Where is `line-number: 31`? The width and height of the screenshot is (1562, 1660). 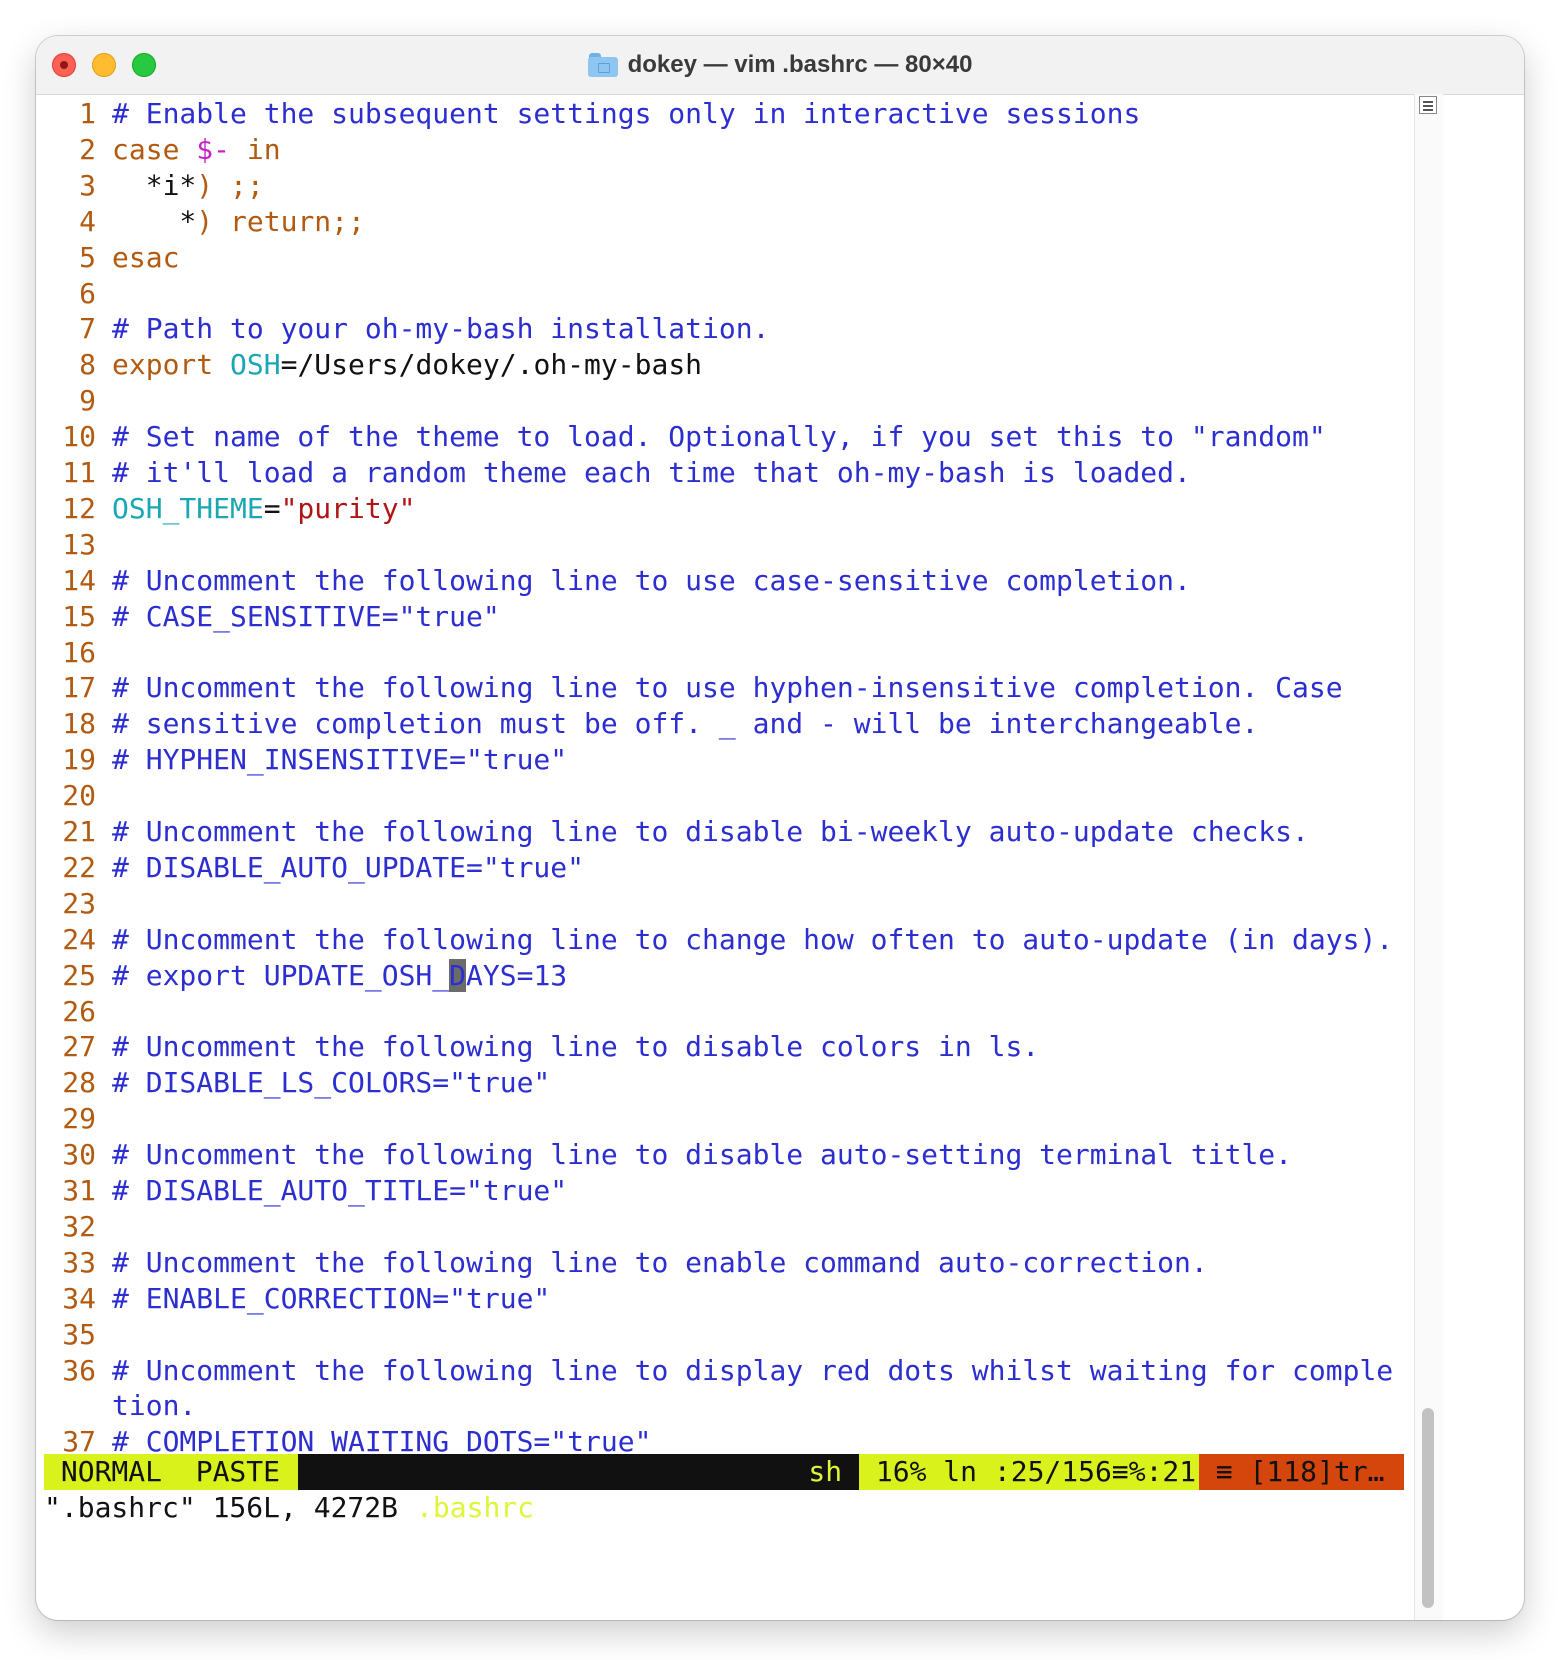
line-number: 31 is located at coordinates (79, 1190).